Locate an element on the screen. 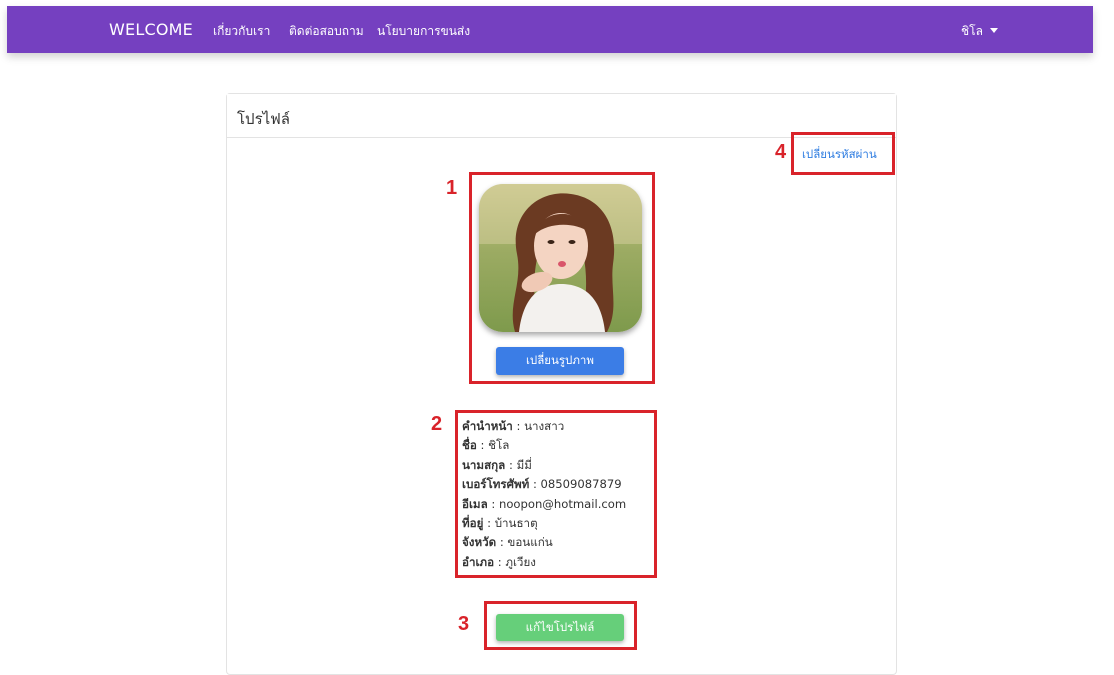 Image resolution: width=1114 pixels, height=675 pixels. caret-down-icon is located at coordinates (993, 30).